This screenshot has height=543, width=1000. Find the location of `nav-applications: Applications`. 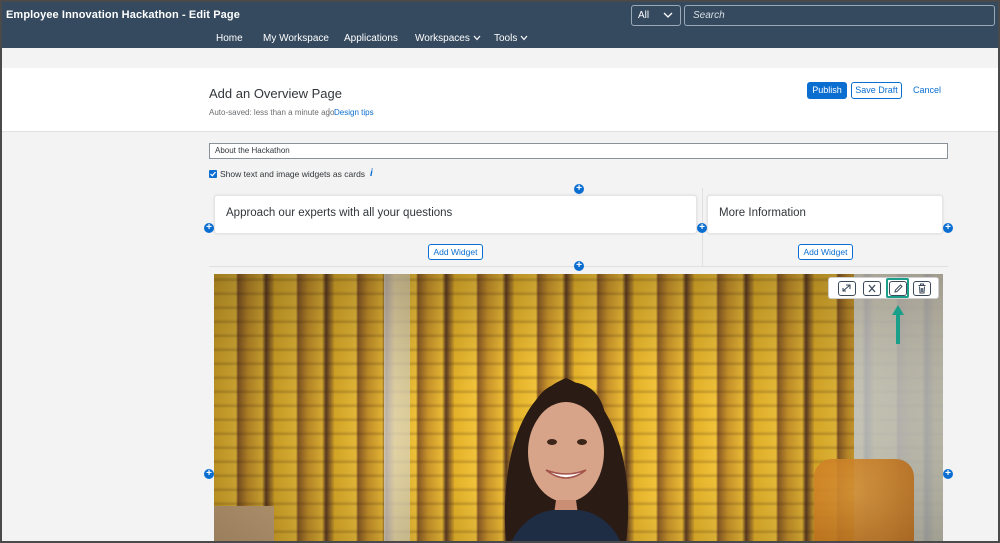

nav-applications: Applications is located at coordinates (371, 38).